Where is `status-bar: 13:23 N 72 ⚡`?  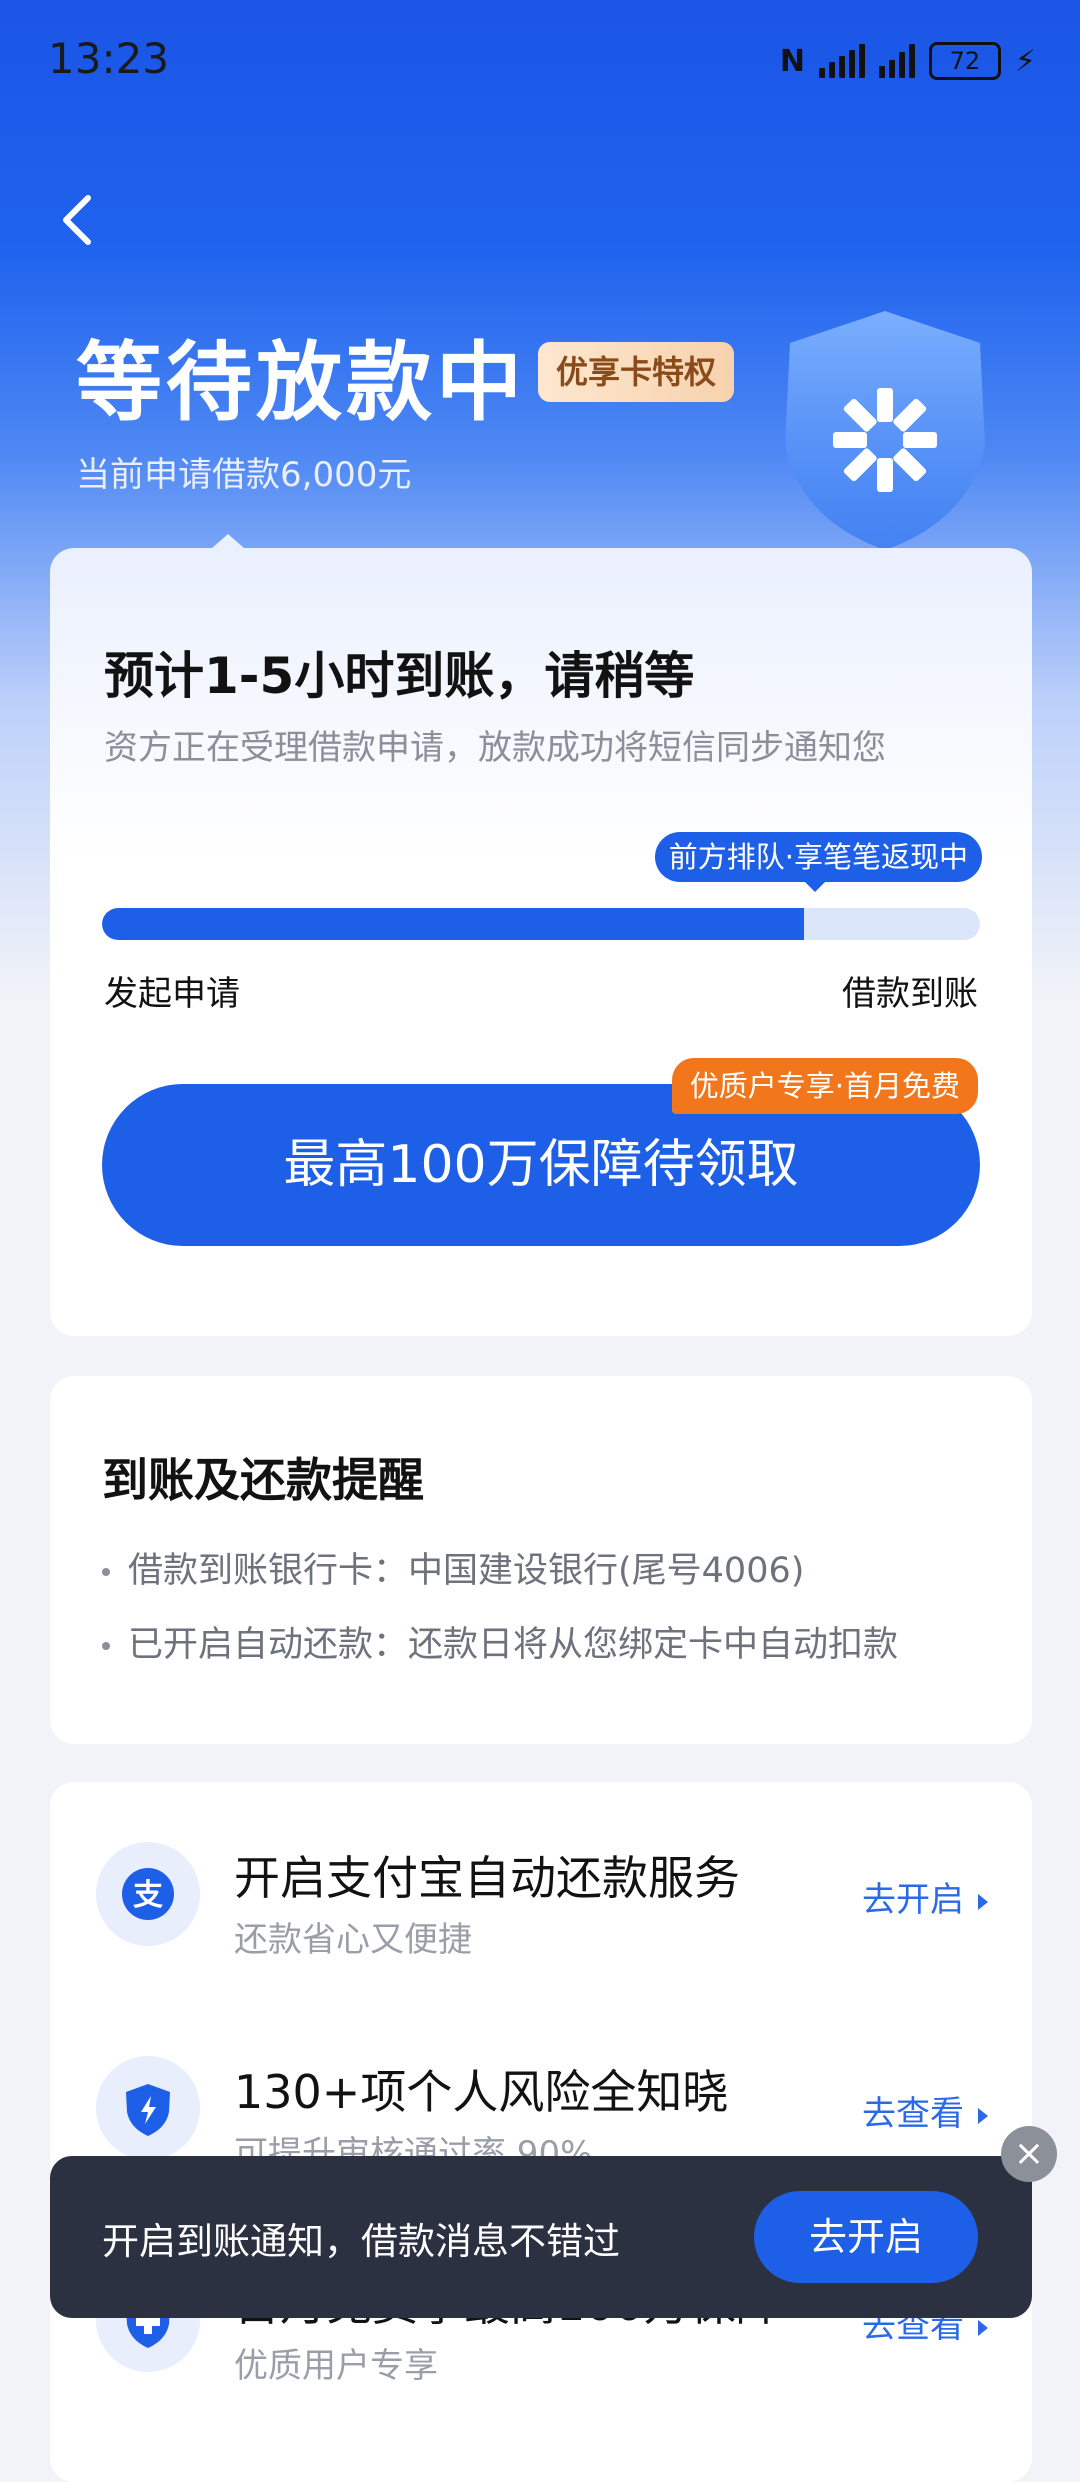
status-bar: 13:23 N 72 ⚡ is located at coordinates (540, 60).